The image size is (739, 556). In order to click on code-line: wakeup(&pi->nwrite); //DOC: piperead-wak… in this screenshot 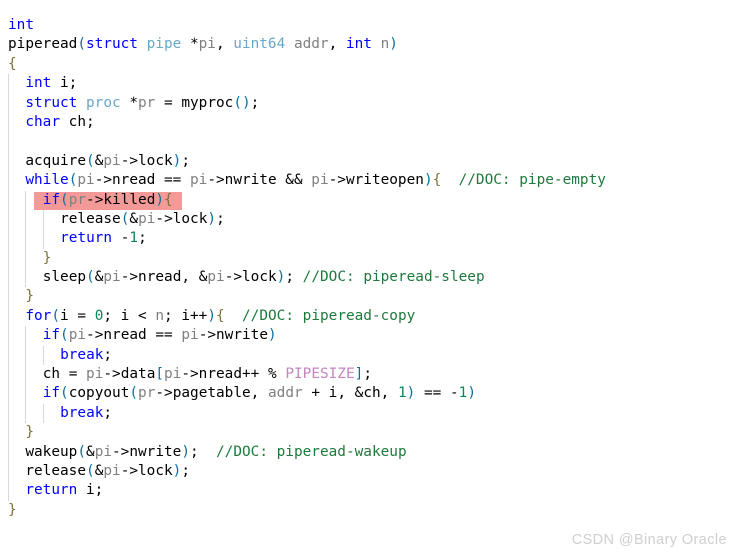, I will do `click(371, 452)`.